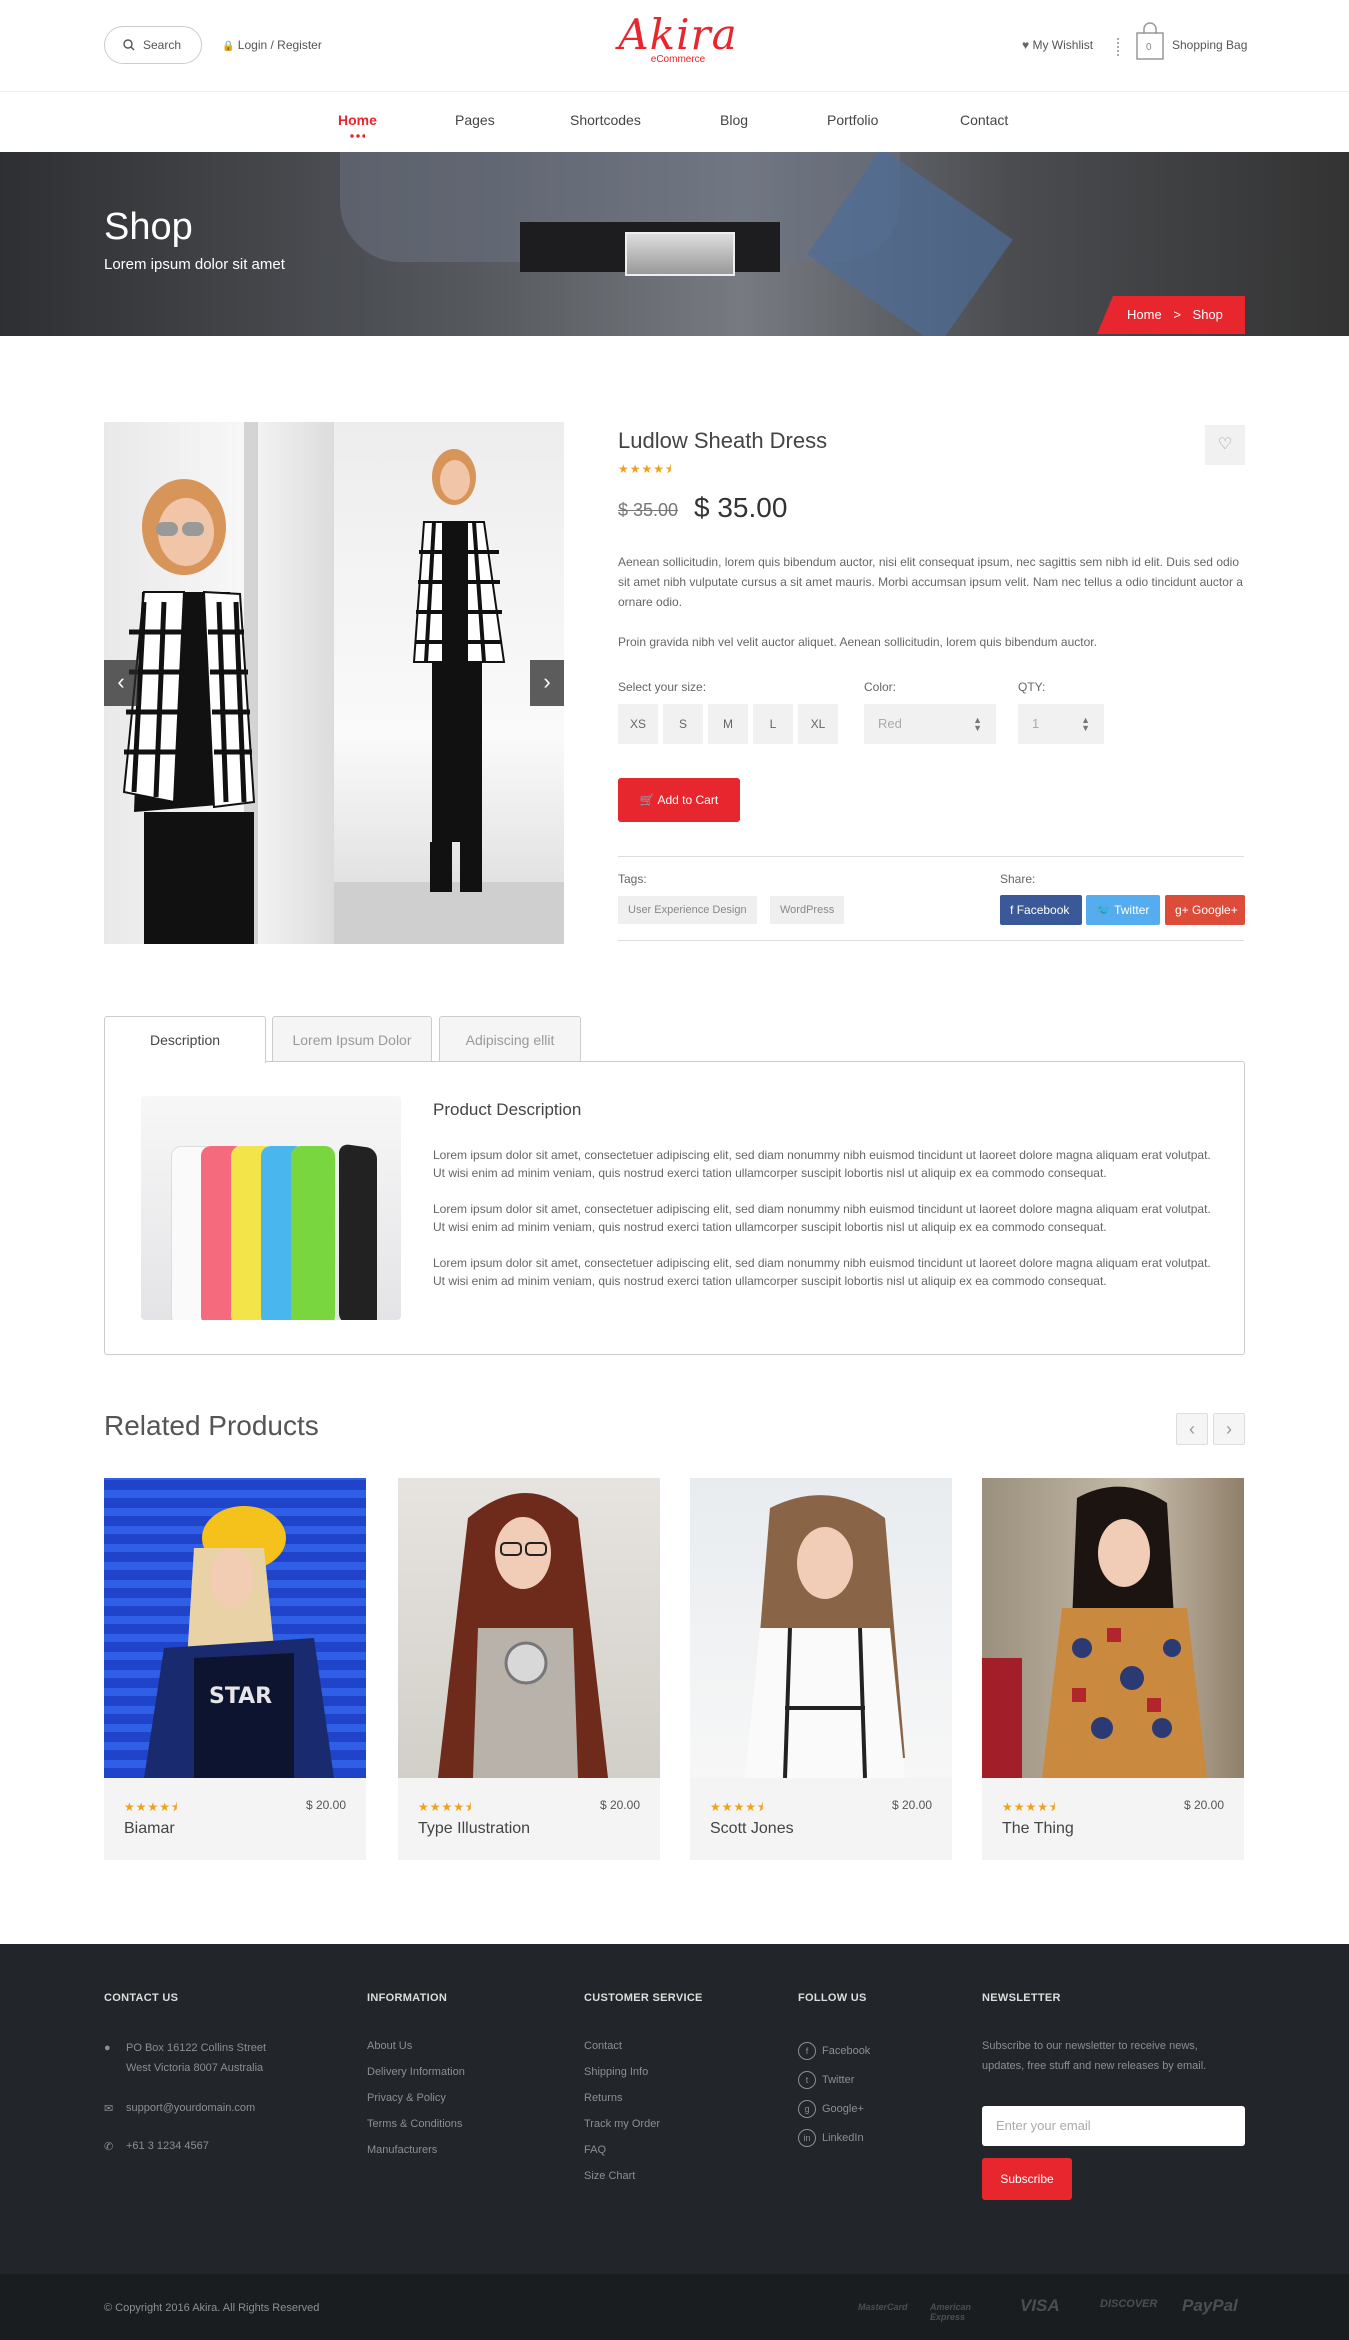  Describe the element at coordinates (977, 724) in the screenshot. I see `sort-icon: ▲ ▼` at that location.